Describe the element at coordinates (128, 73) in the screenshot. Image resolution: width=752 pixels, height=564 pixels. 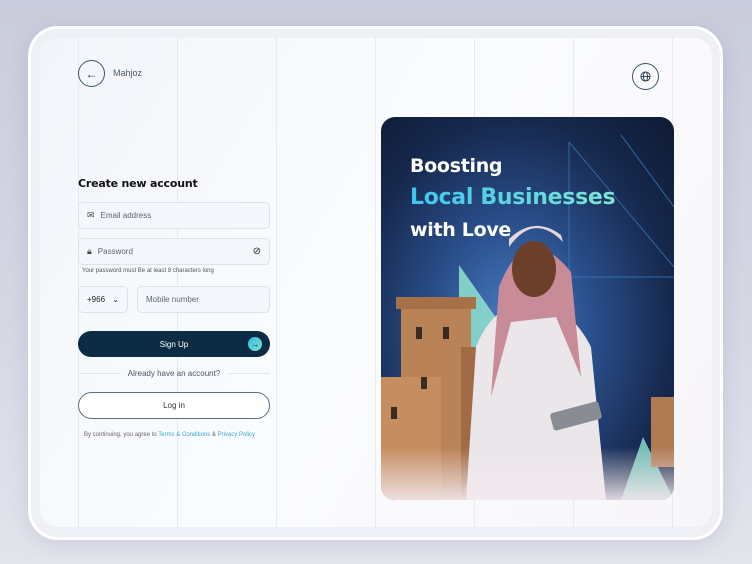
I see `brand-name: Mahjoz` at that location.